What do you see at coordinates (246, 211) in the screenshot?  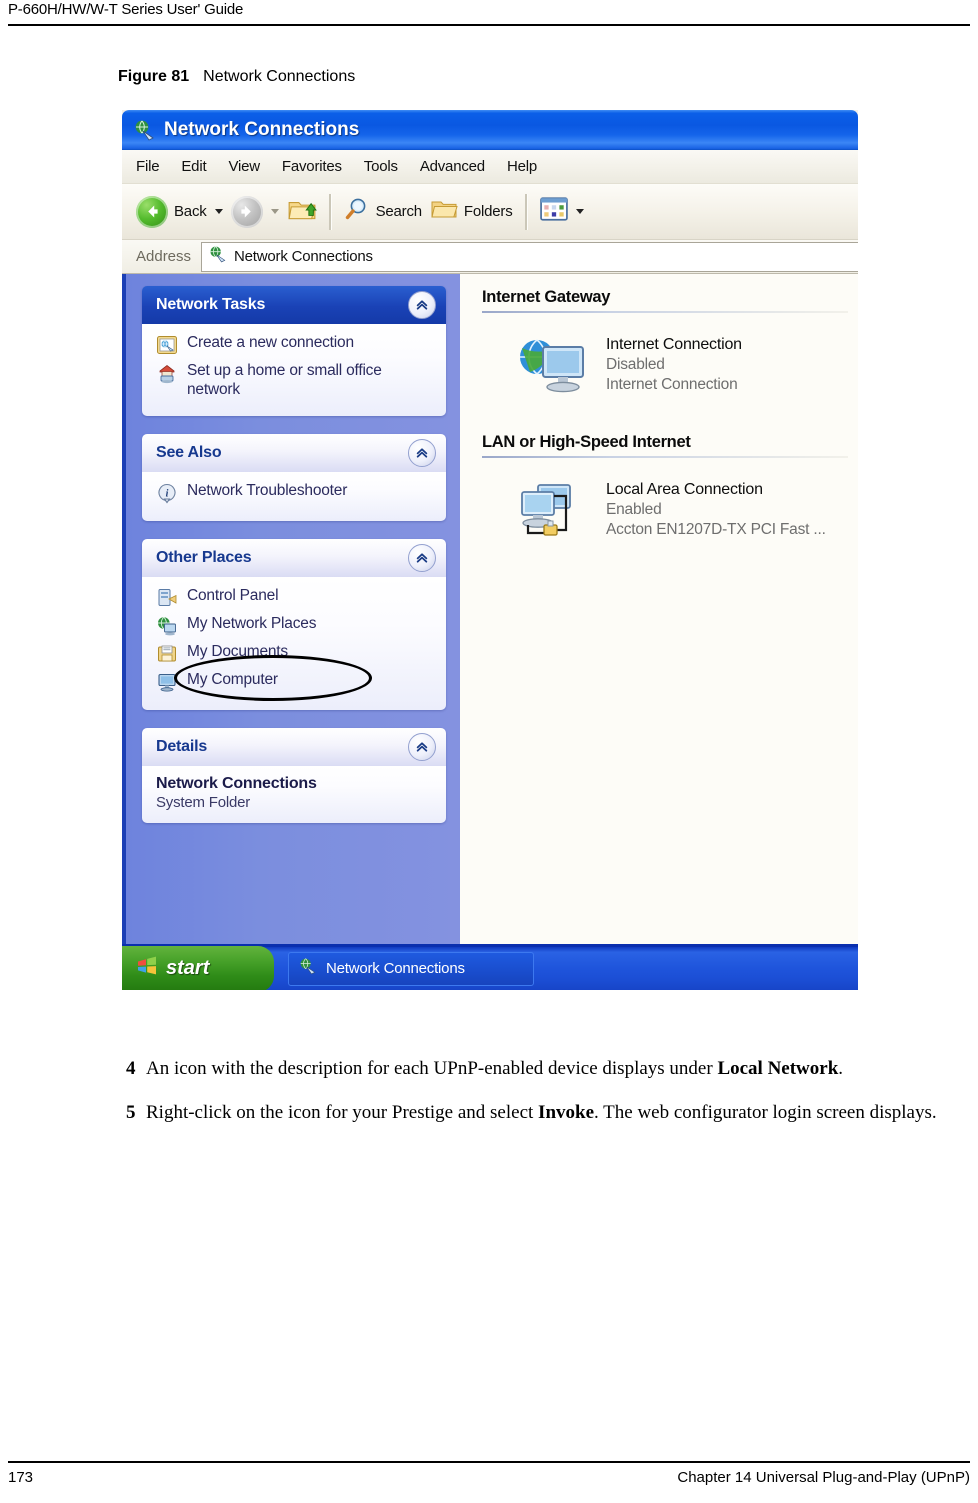 I see `forward-arrow-icon` at bounding box center [246, 211].